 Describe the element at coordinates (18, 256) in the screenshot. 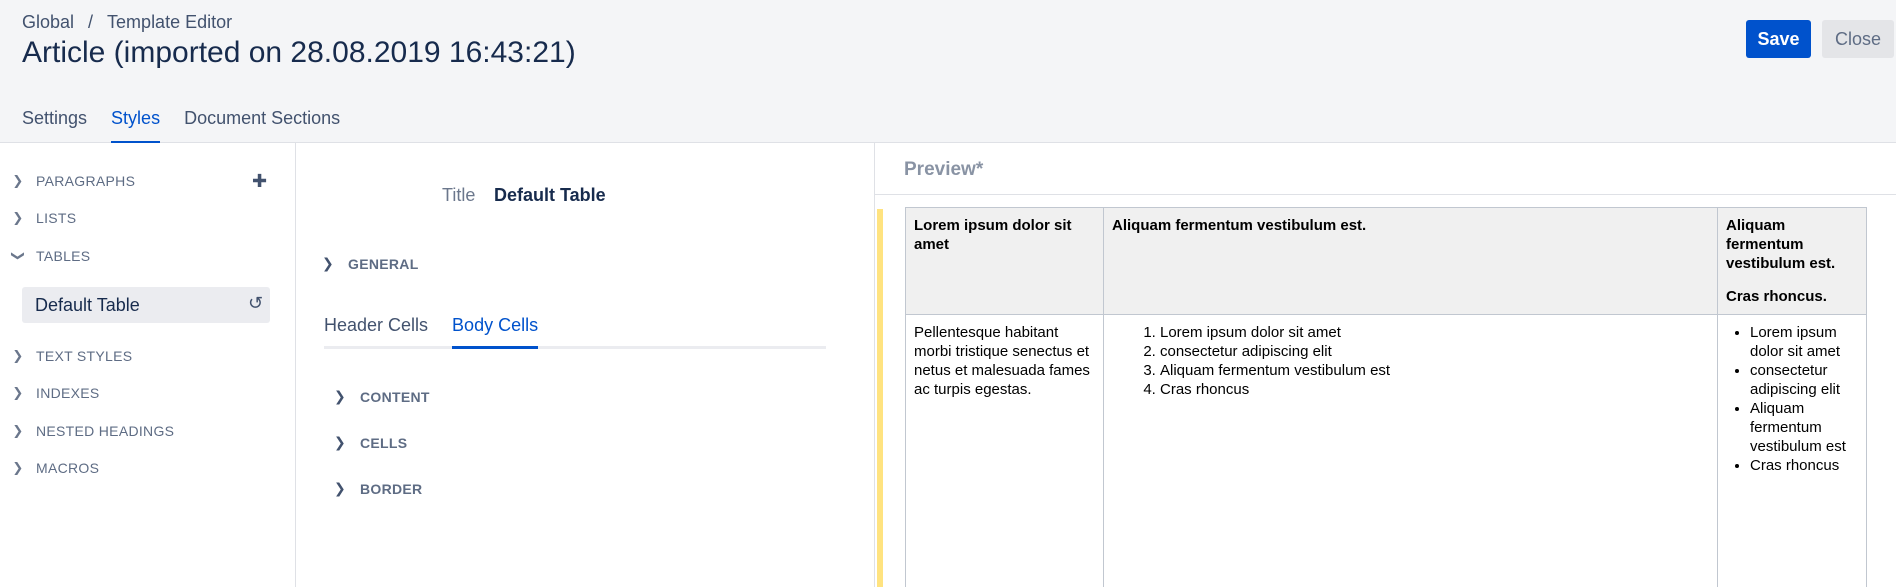

I see `chevron-down-icon: ❯` at that location.